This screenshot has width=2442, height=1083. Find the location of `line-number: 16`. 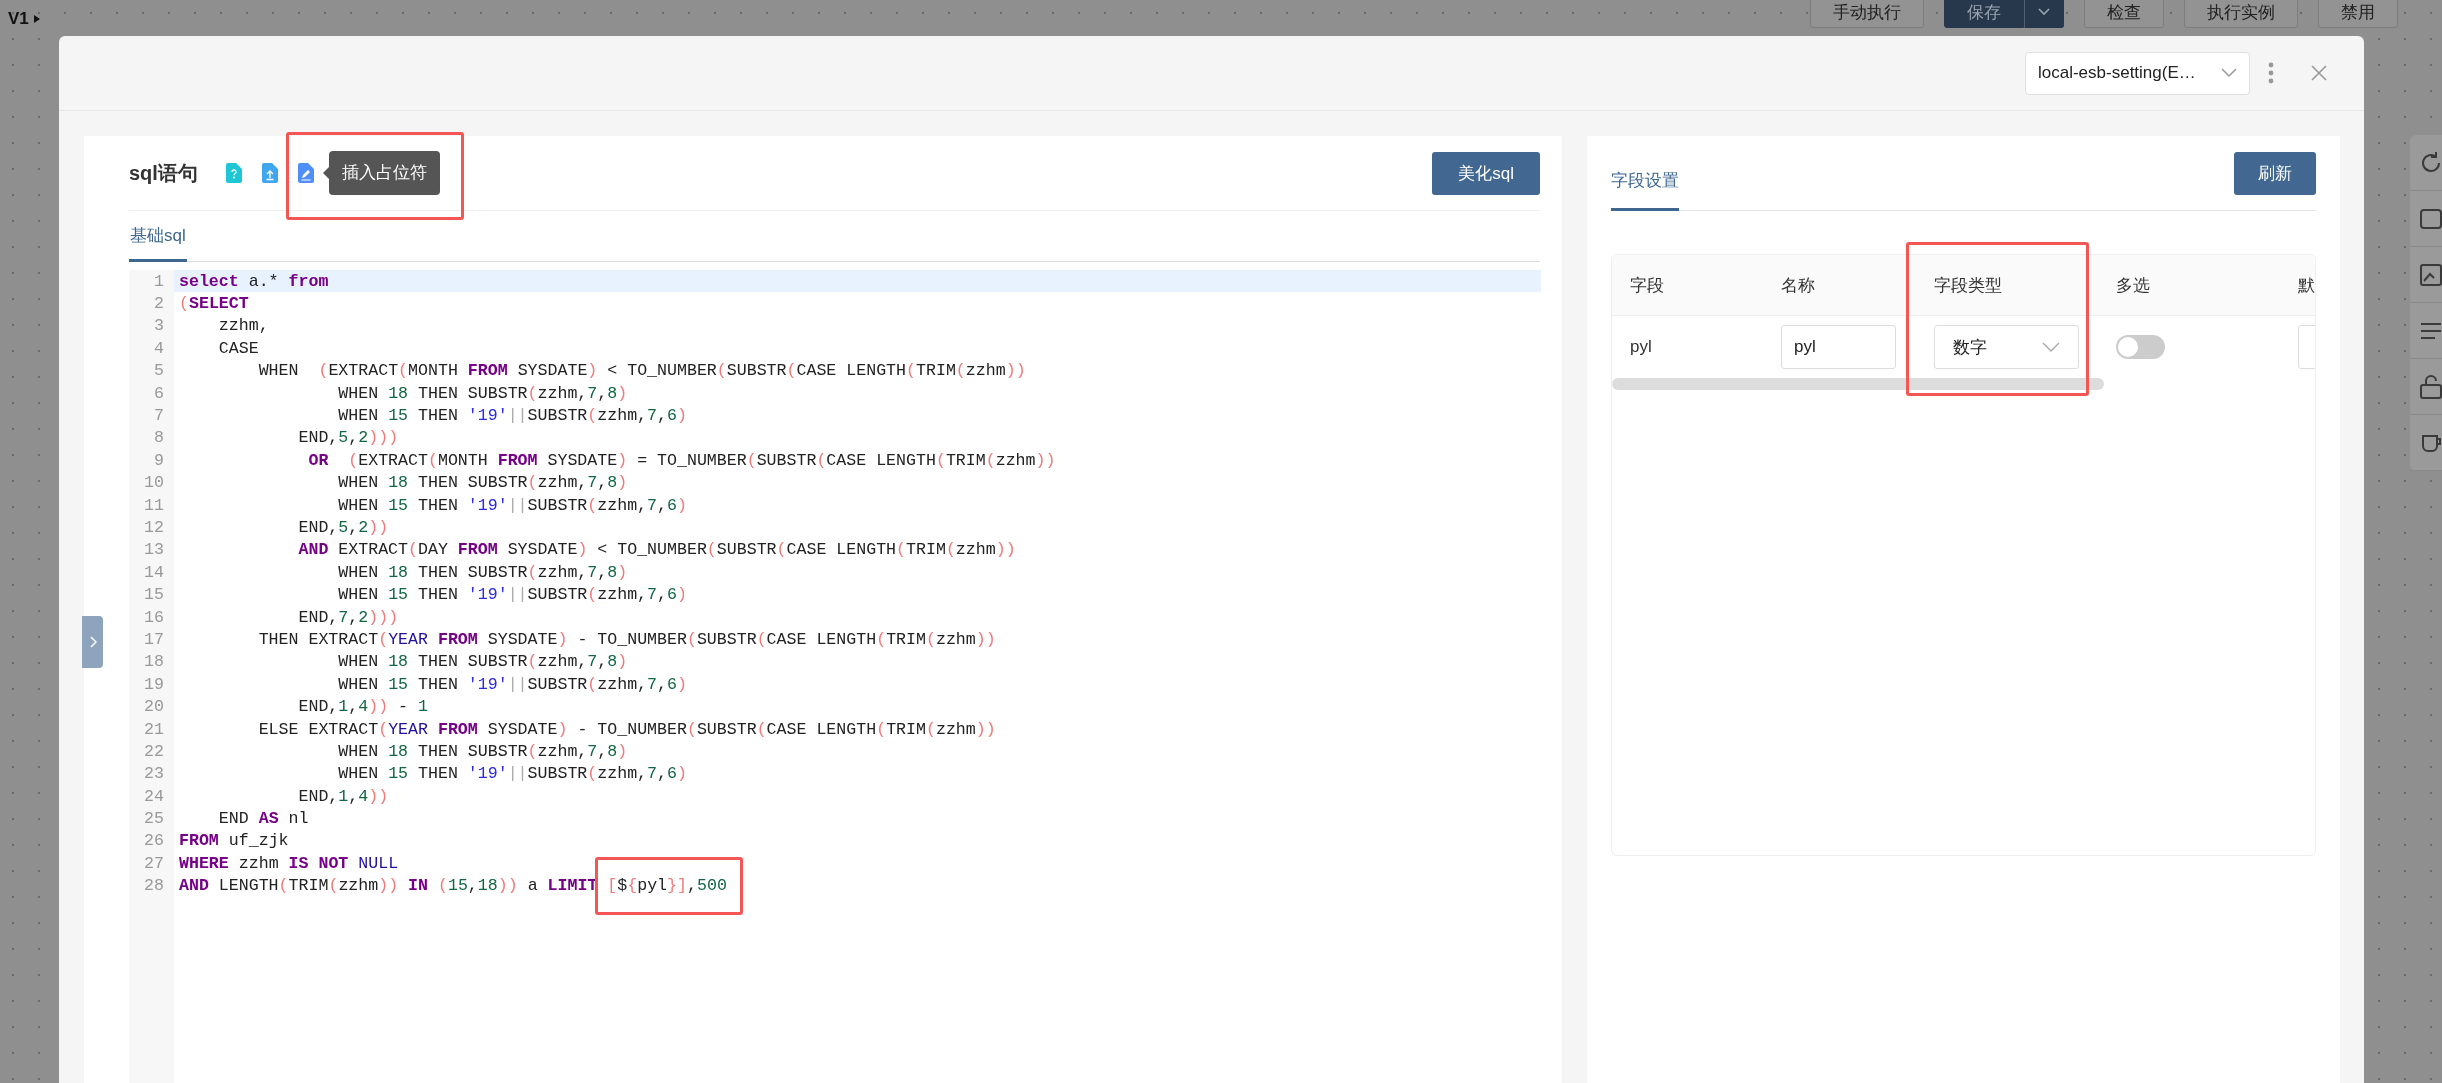

line-number: 16 is located at coordinates (154, 617).